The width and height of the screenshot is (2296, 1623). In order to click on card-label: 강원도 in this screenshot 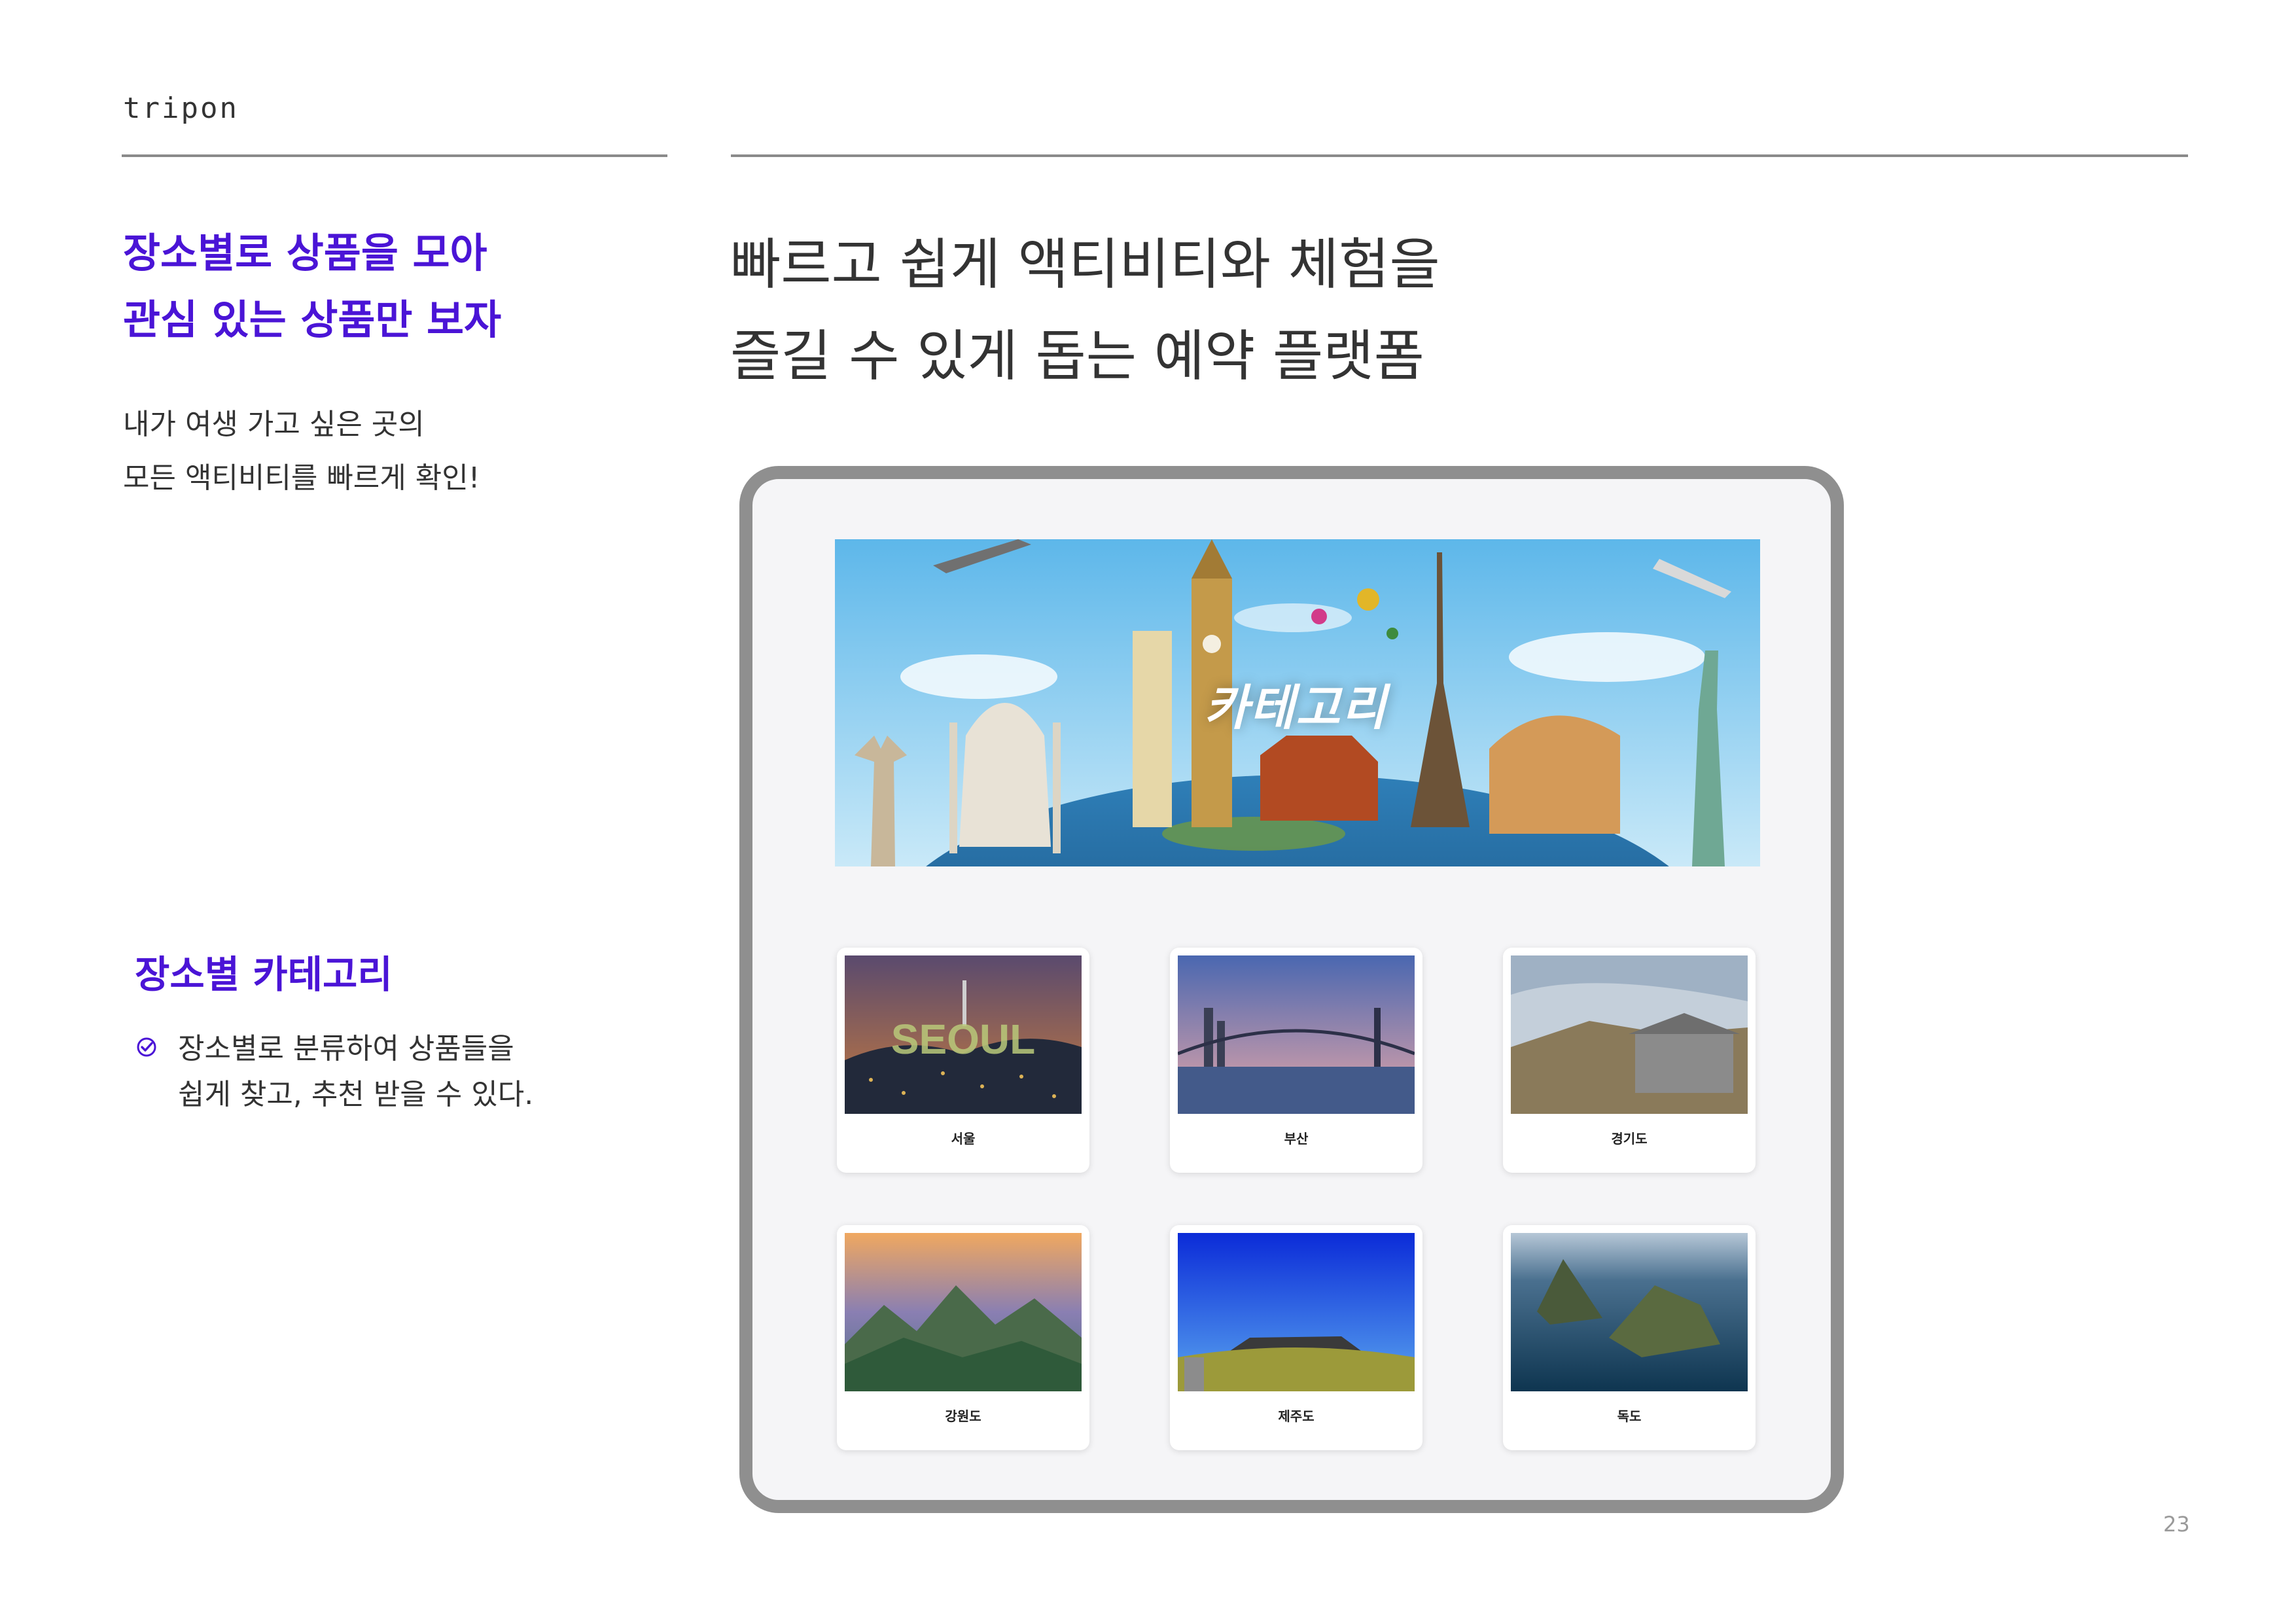, I will do `click(963, 1416)`.